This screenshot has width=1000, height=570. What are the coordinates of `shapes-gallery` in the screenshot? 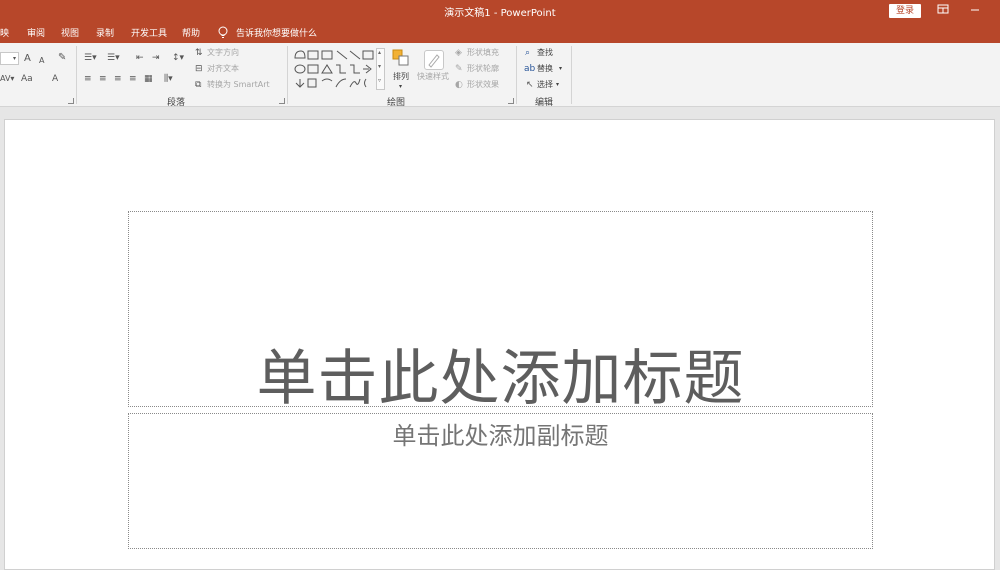 It's located at (334, 69).